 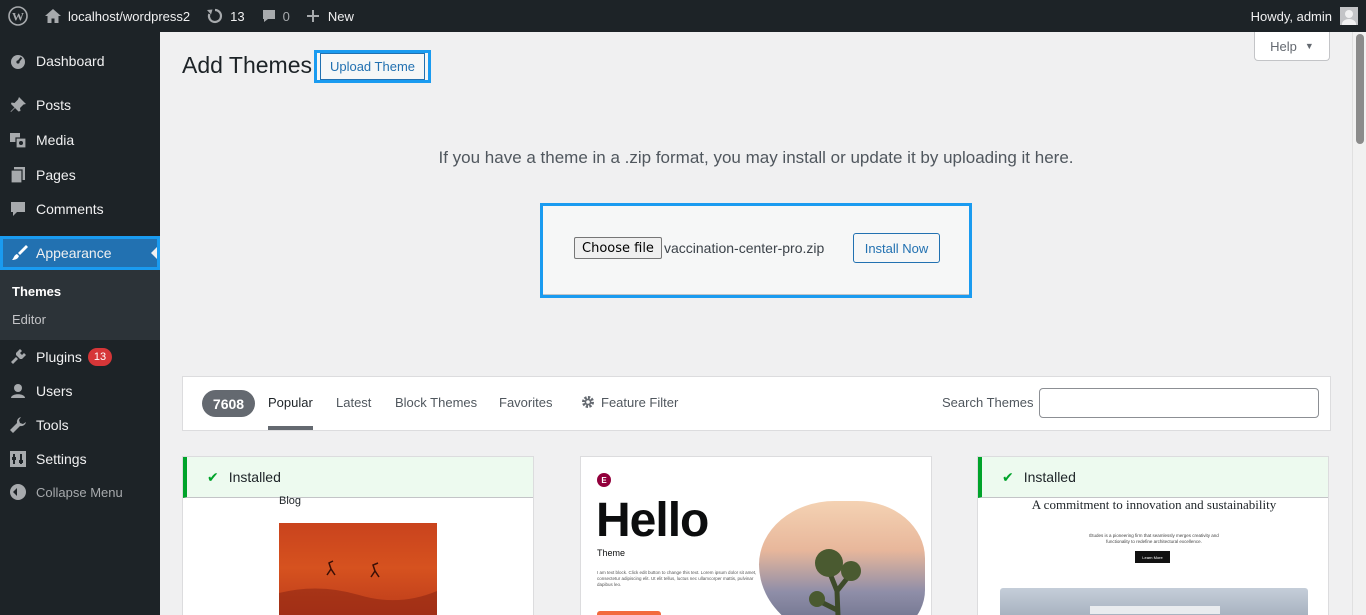 I want to click on updates-link: 13, so click(x=225, y=16).